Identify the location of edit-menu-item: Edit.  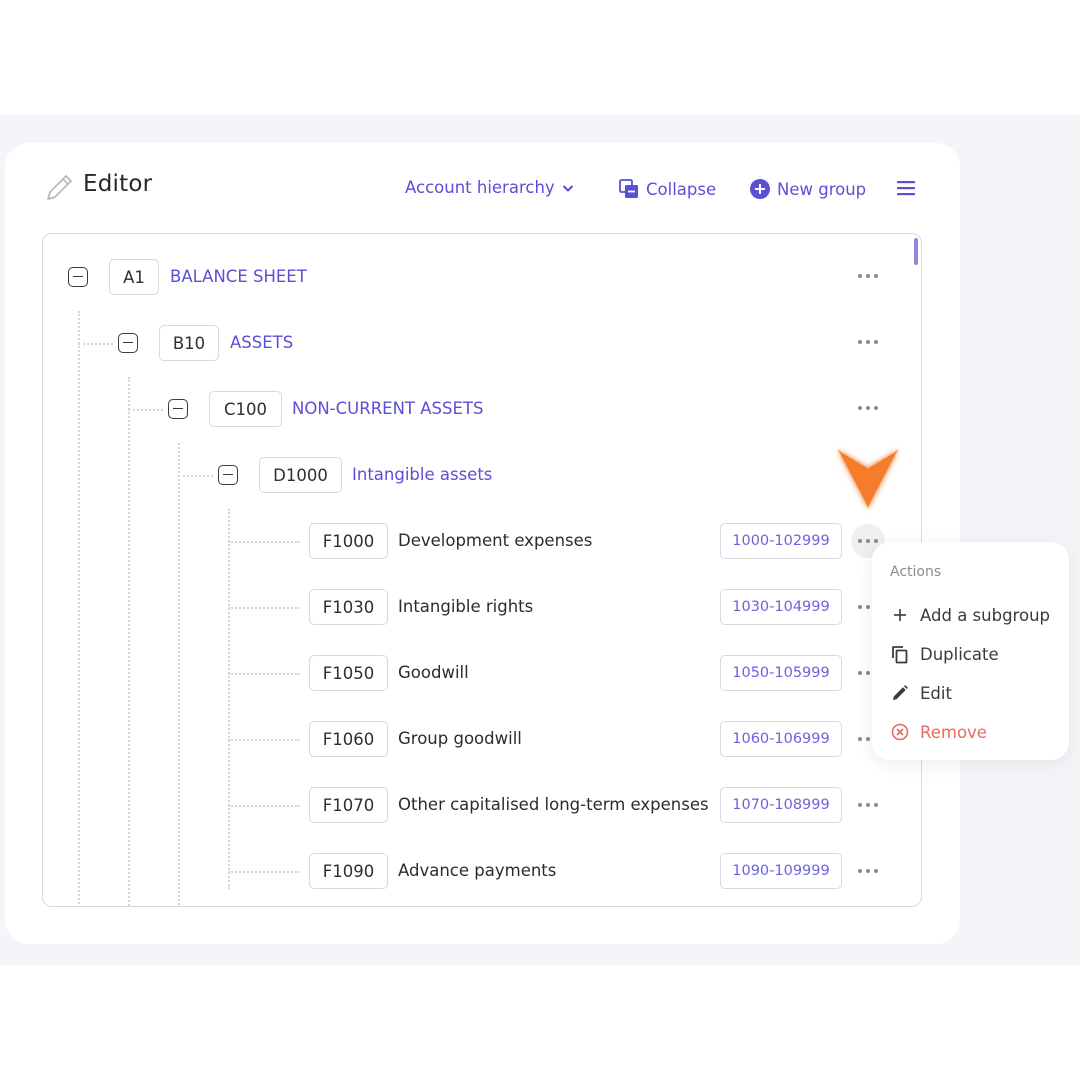
(921, 693).